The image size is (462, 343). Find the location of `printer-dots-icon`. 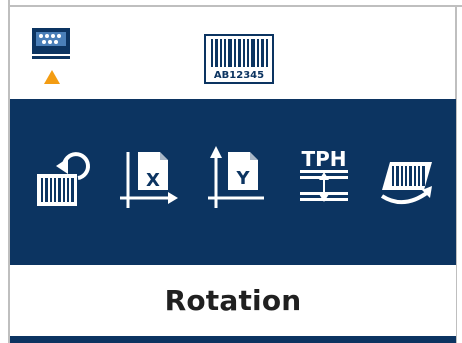

printer-dots-icon is located at coordinates (51, 56).